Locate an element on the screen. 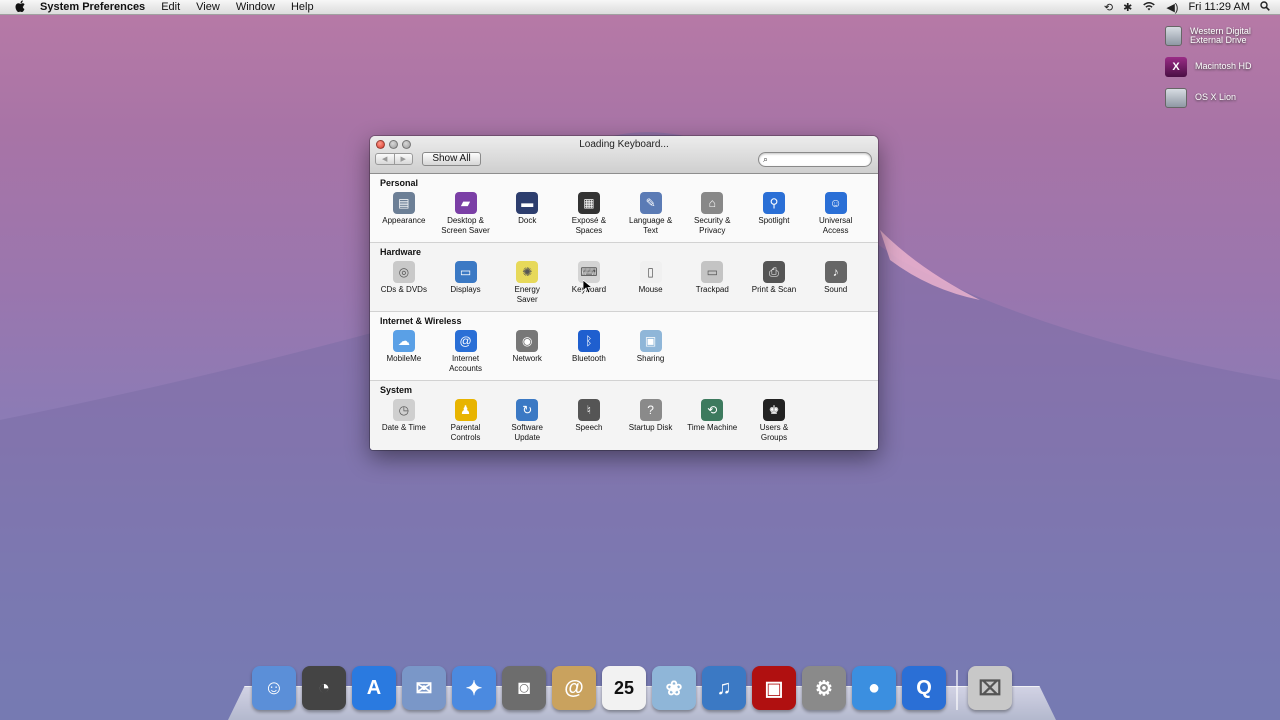 This screenshot has width=1280, height=720. pane-trackpad: ▭ Trackpad is located at coordinates (712, 282).